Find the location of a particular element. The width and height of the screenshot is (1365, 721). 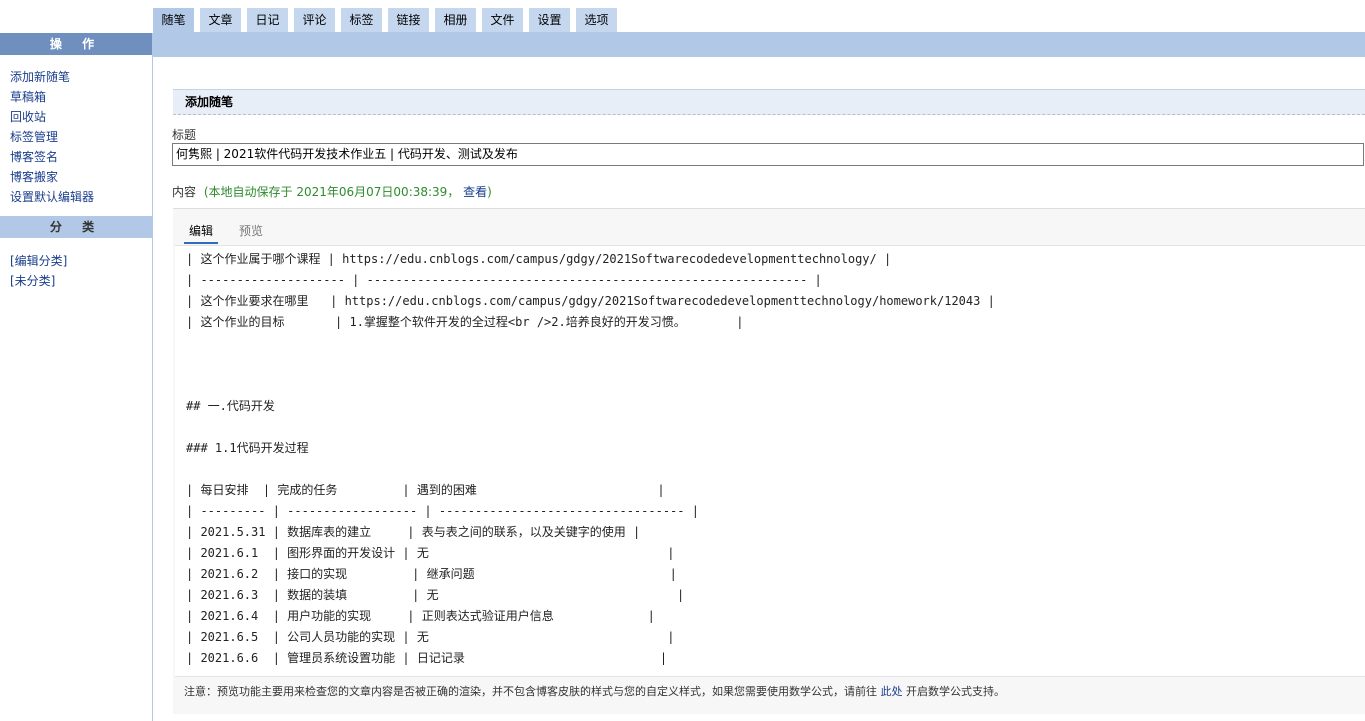

autosave-text: (本地自动保存于 2021年06月07日00:38:39， is located at coordinates (331, 192).